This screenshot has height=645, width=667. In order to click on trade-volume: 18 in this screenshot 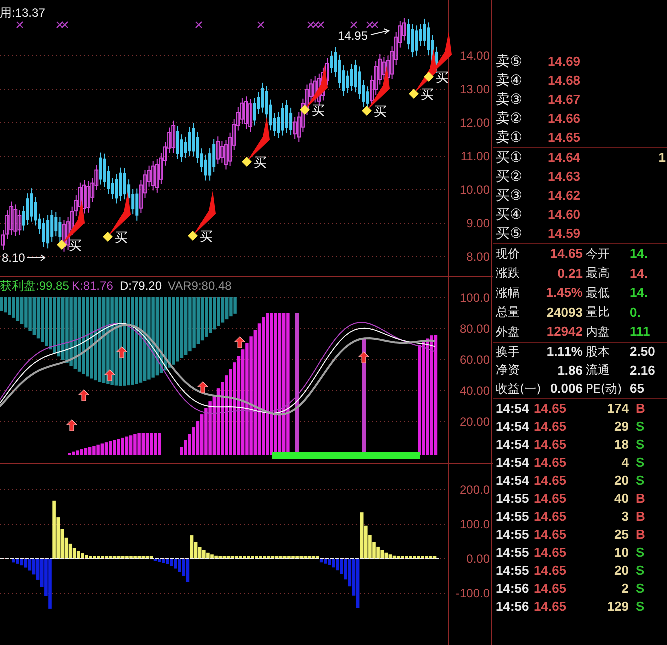, I will do `click(622, 444)`.